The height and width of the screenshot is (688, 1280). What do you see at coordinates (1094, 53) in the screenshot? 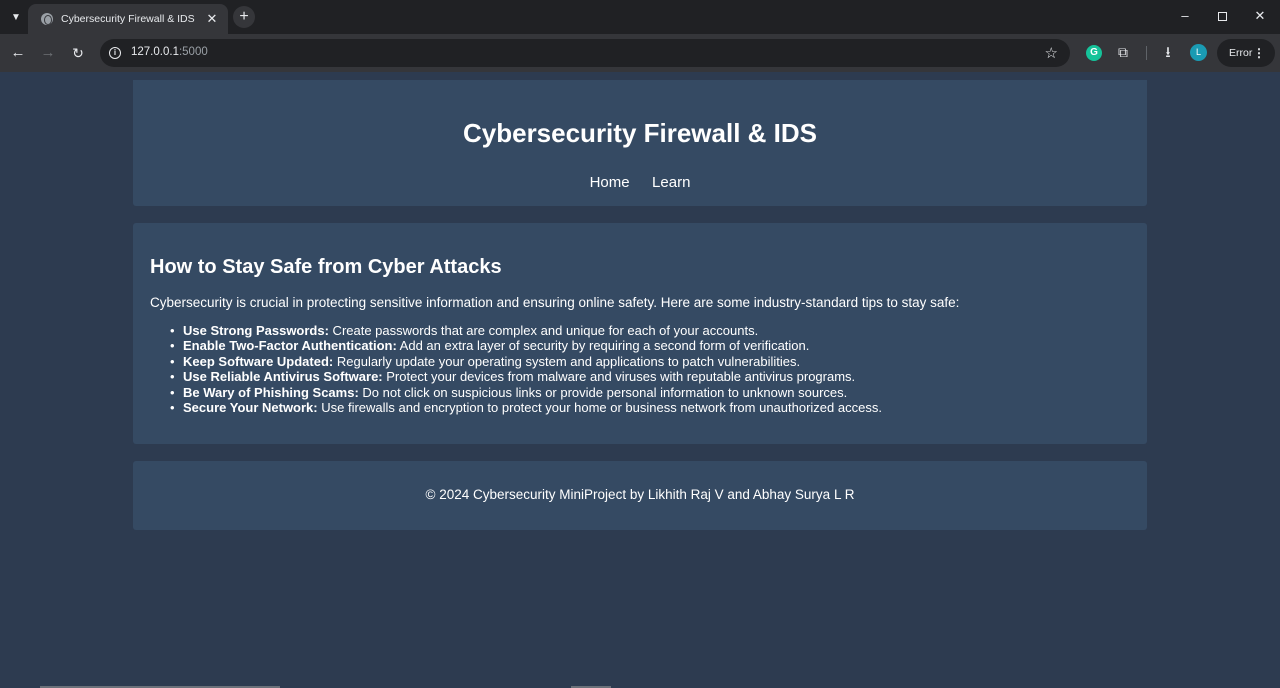
I see `grammarly-extension-icon: G` at bounding box center [1094, 53].